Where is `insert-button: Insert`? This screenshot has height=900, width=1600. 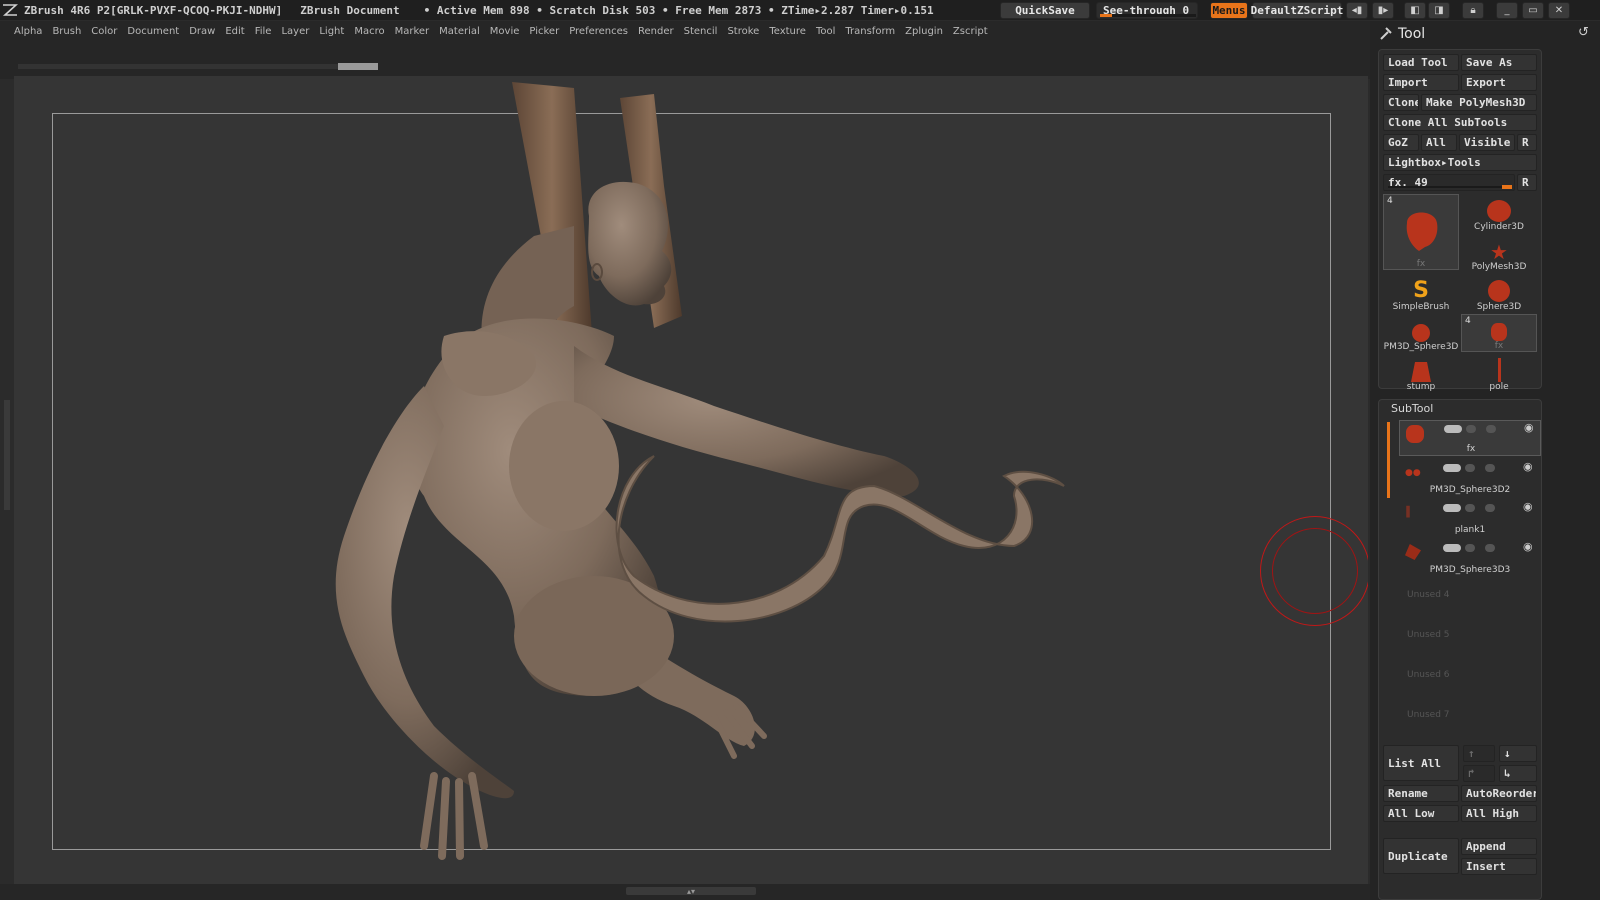 insert-button: Insert is located at coordinates (1499, 866).